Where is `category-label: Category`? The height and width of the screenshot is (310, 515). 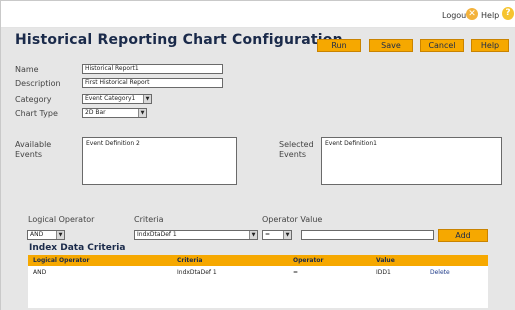 category-label: Category is located at coordinates (33, 99).